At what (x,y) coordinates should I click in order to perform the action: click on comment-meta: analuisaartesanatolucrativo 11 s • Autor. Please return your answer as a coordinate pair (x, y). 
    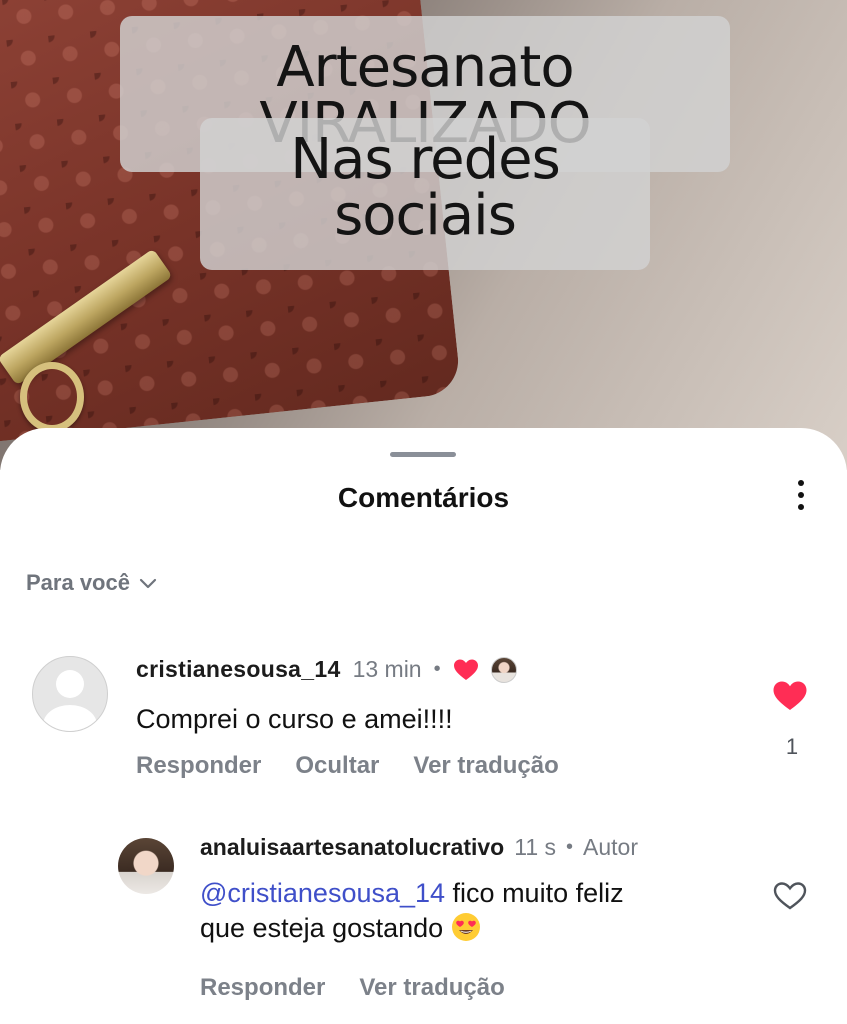
    Looking at the image, I should click on (419, 847).